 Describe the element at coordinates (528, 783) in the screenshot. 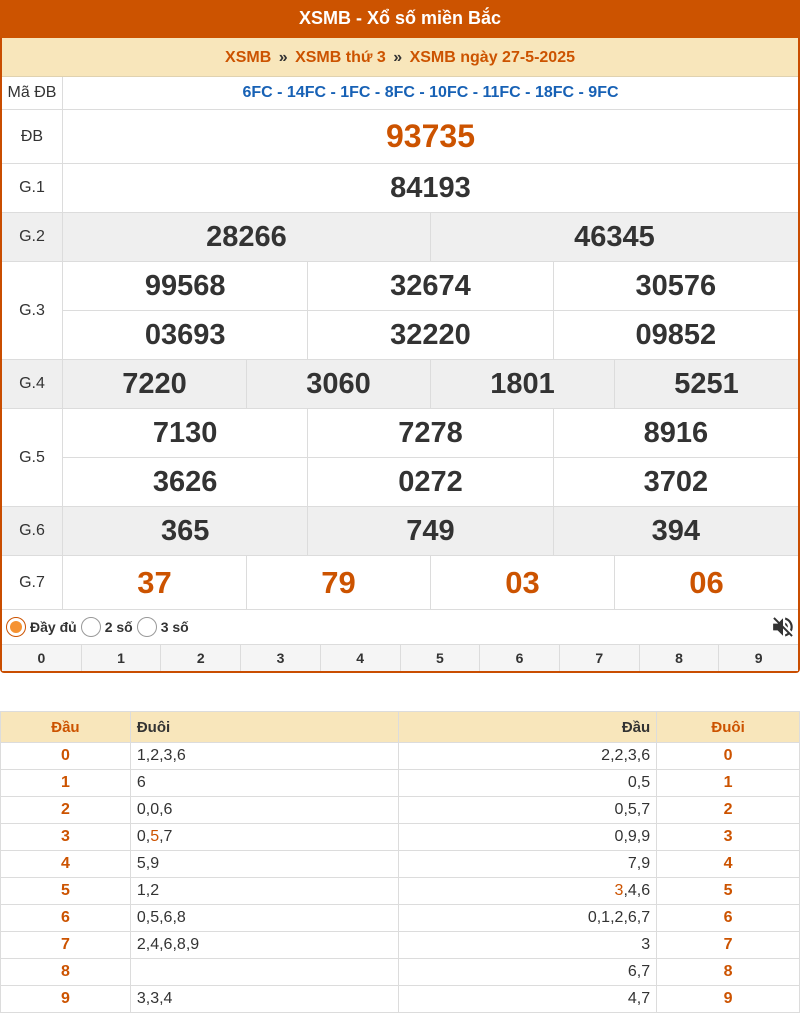

I see `dau-right-cell: 0,5` at that location.